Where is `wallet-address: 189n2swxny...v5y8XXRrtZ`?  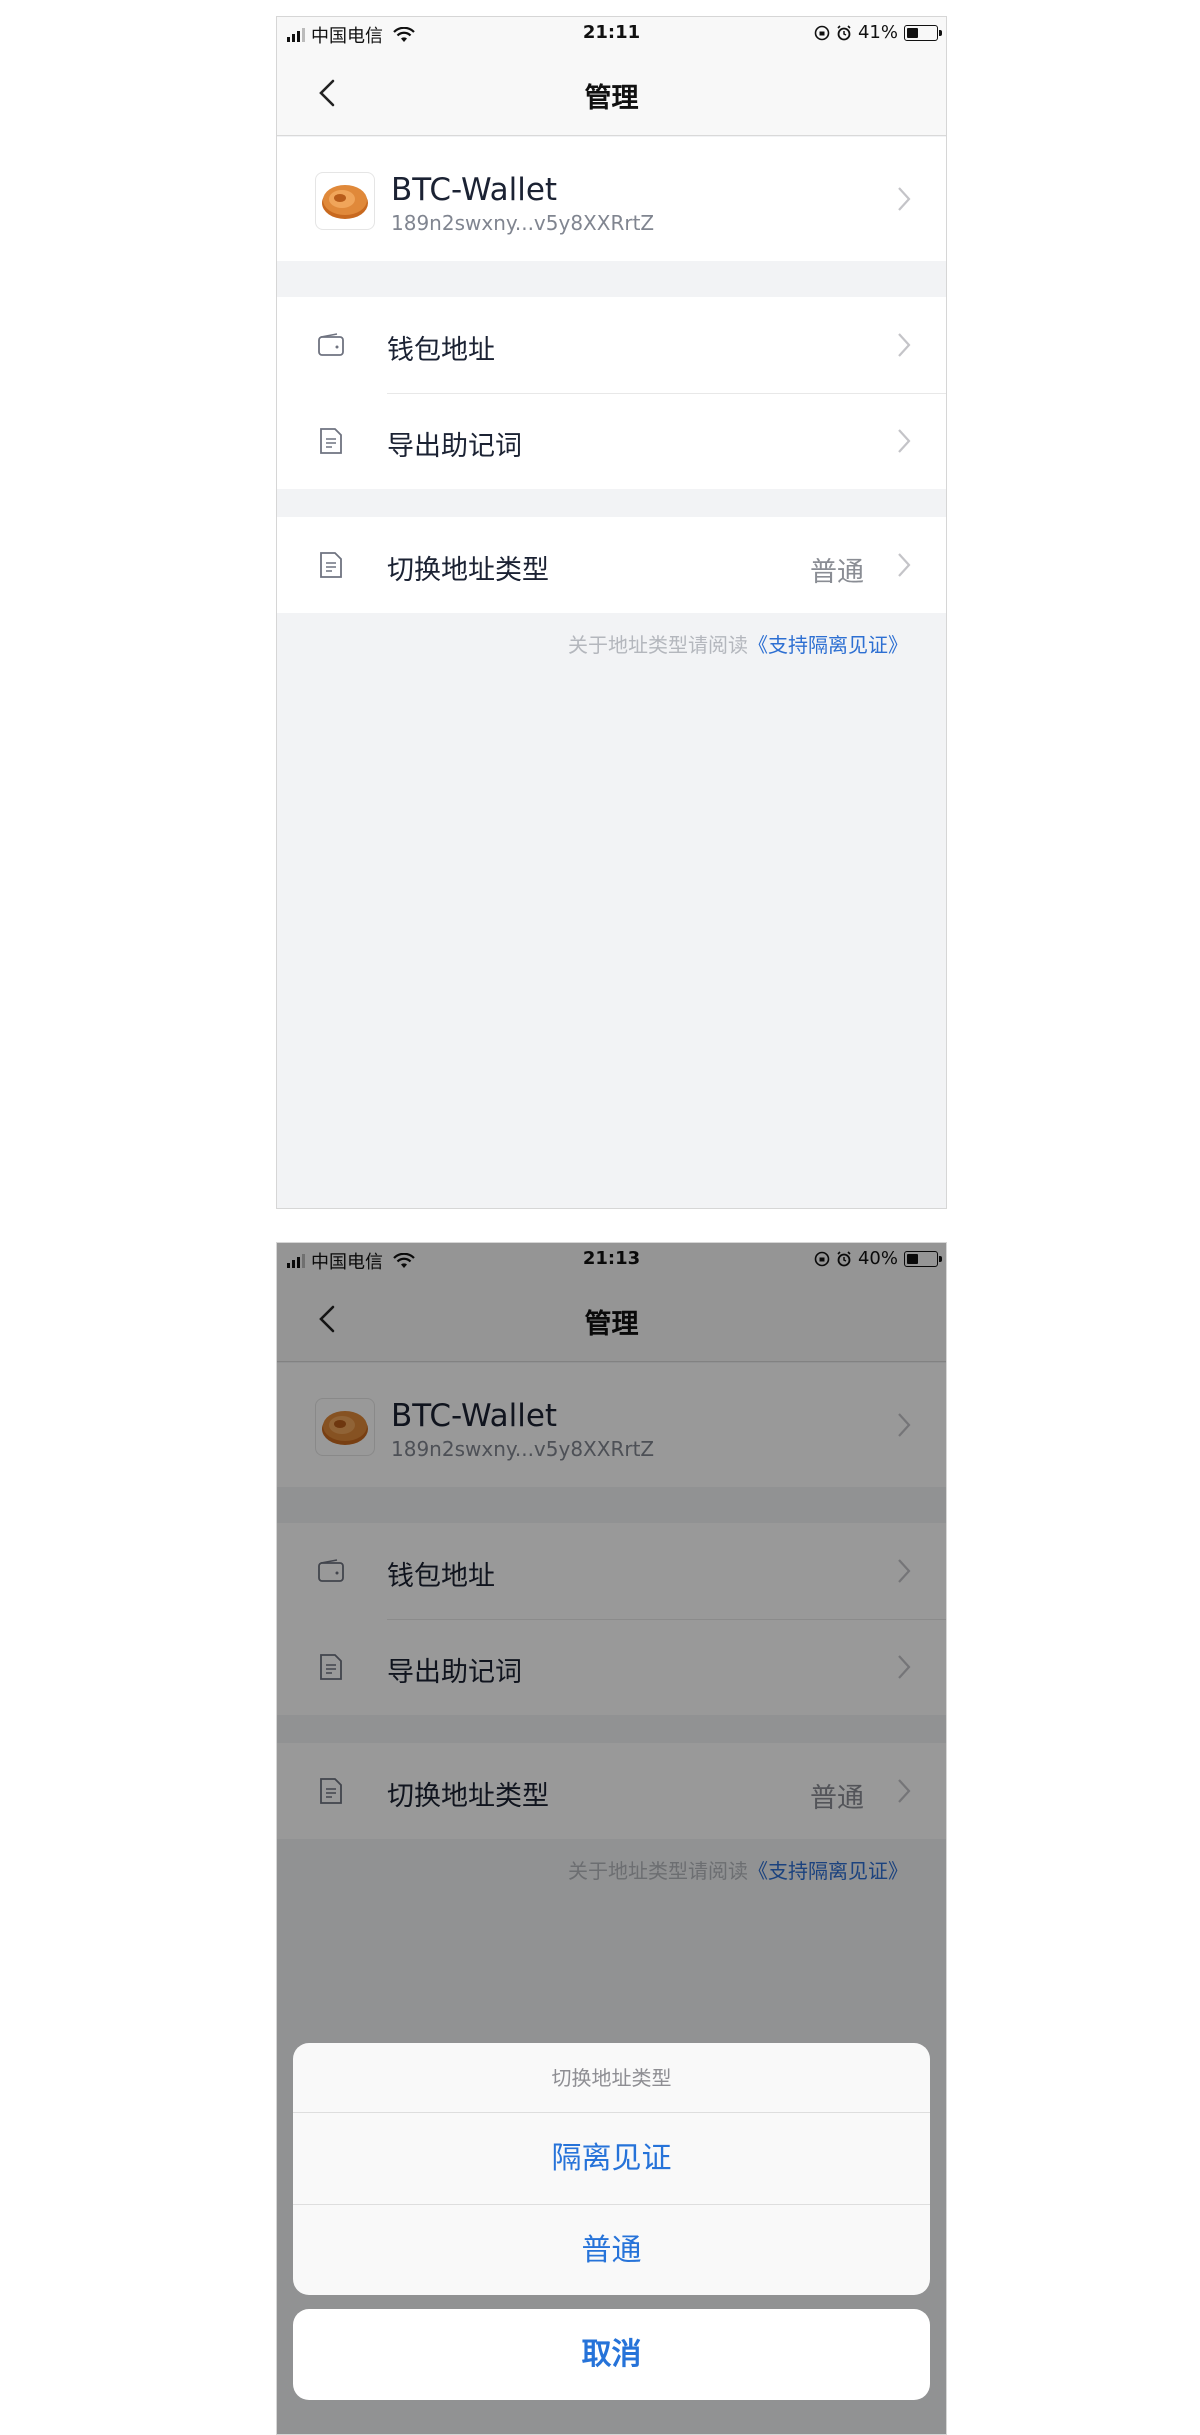 wallet-address: 189n2swxny...v5y8XXRrtZ is located at coordinates (523, 223).